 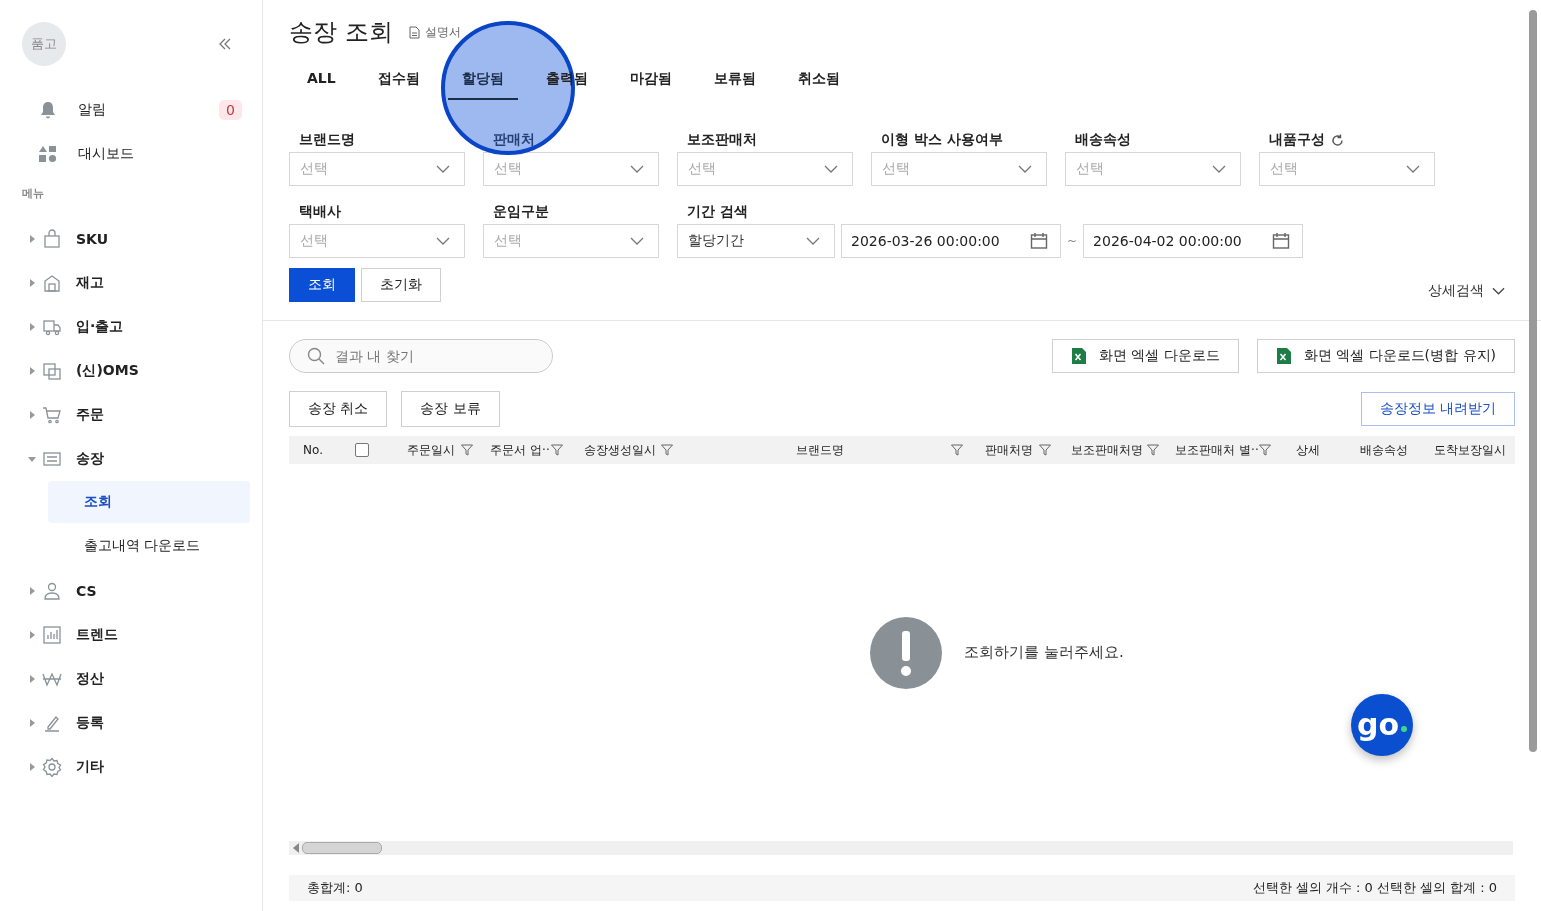 What do you see at coordinates (320, 212) in the screenshot?
I see `filter-label: 택배사` at bounding box center [320, 212].